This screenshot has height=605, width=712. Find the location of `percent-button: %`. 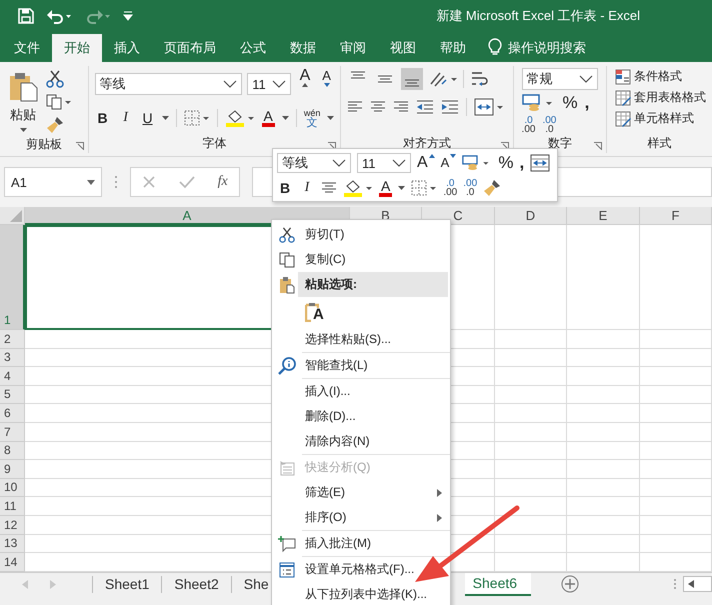

percent-button: % is located at coordinates (506, 163).